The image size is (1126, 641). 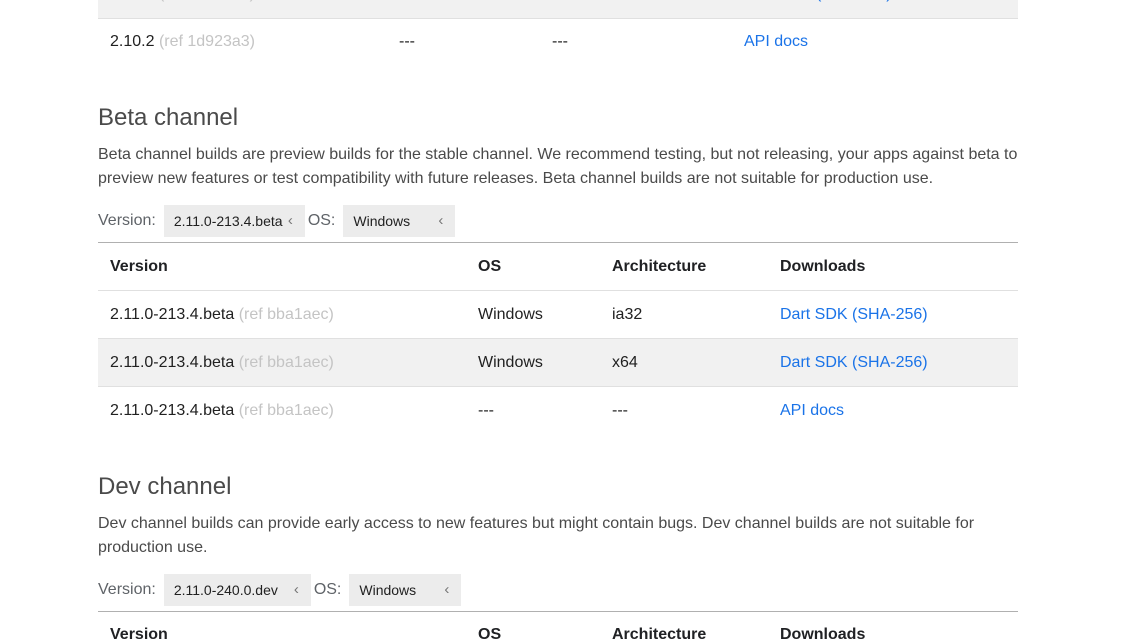 I want to click on dev-os-select: Windows ‹, so click(x=405, y=589).